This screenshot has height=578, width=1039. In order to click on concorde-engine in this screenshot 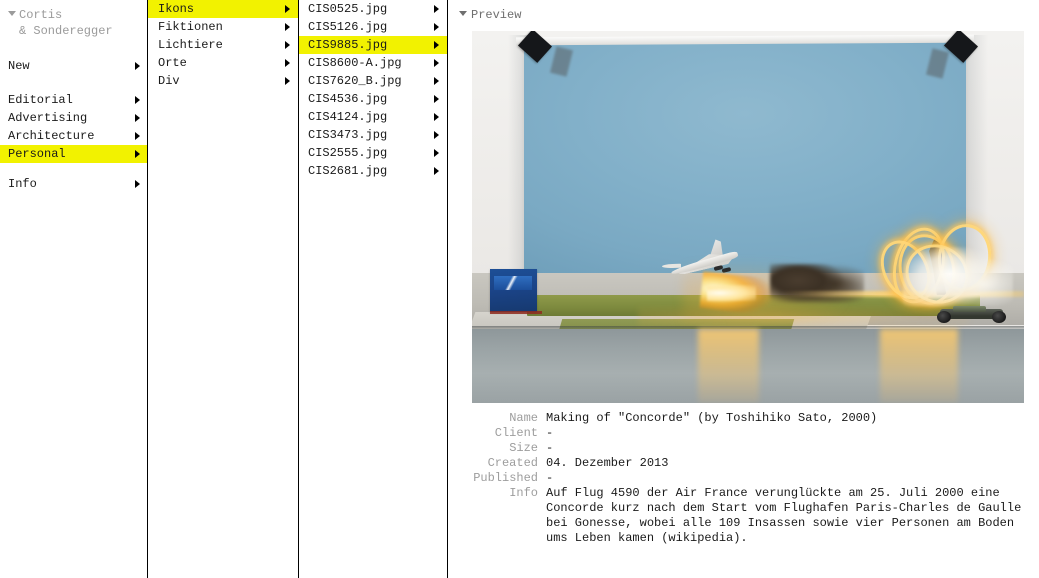, I will do `click(727, 270)`.